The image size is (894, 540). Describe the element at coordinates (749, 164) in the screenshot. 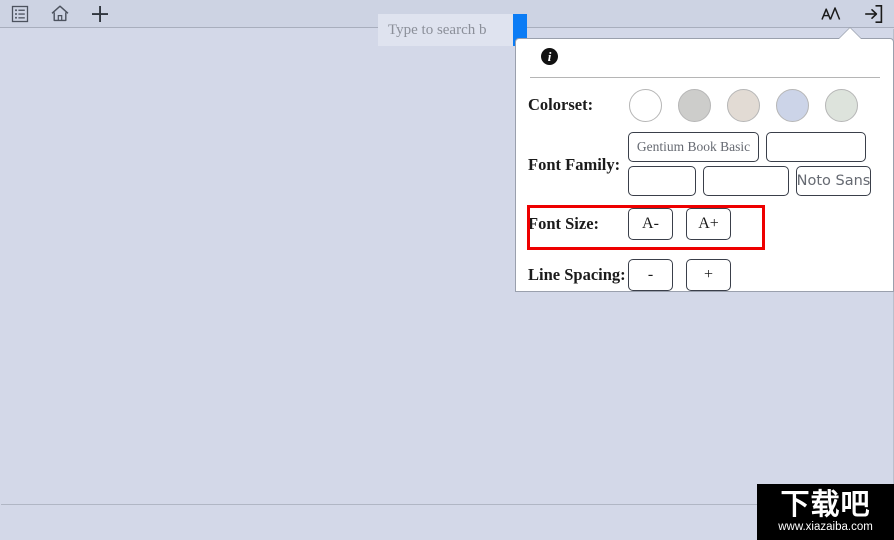

I see `font-family-options: Gentium Book Basic Noto Sans` at that location.